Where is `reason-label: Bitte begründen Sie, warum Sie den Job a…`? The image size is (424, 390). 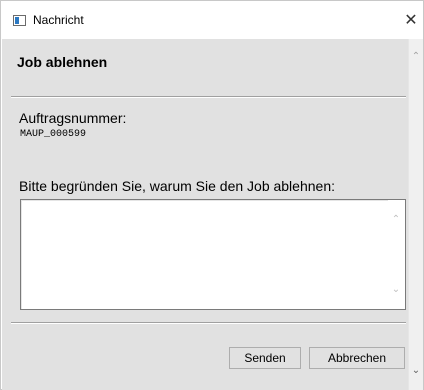 reason-label: Bitte begründen Sie, warum Sie den Job a… is located at coordinates (177, 186).